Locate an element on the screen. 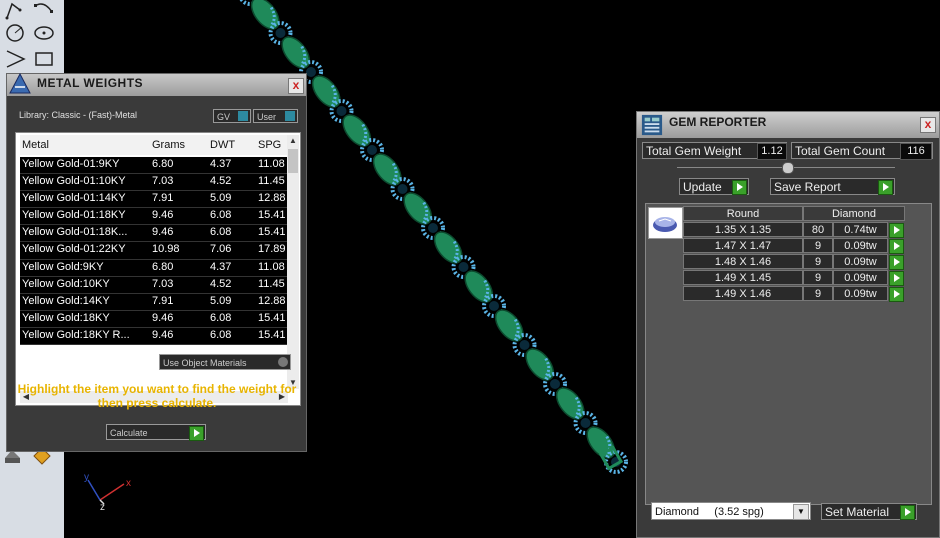 The image size is (940, 538). gem-size-cell: 1.49 X 1.46 is located at coordinates (743, 293).